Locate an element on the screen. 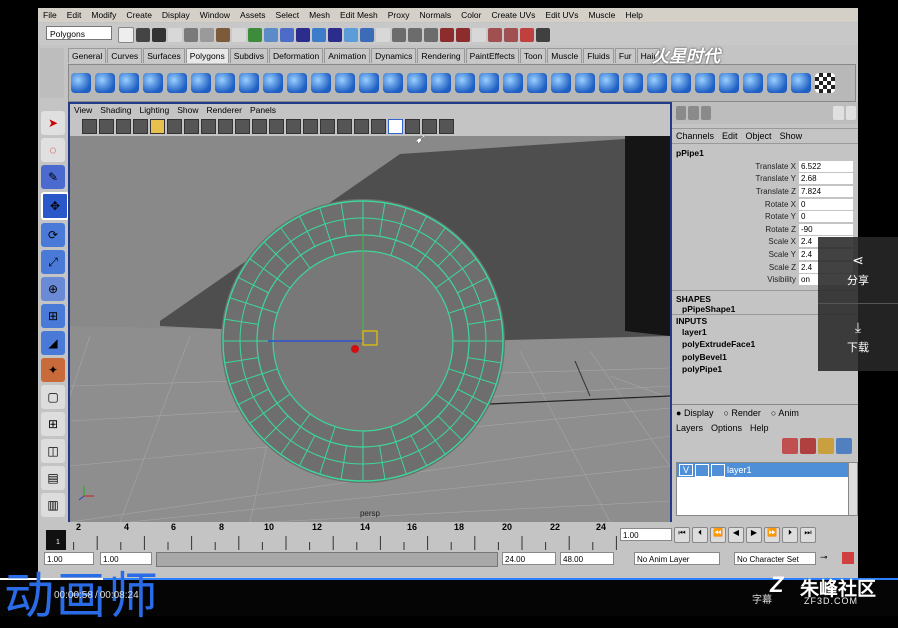 This screenshot has height=628, width=898. channel-translate-x: Translate X 6.522 is located at coordinates (765, 166).